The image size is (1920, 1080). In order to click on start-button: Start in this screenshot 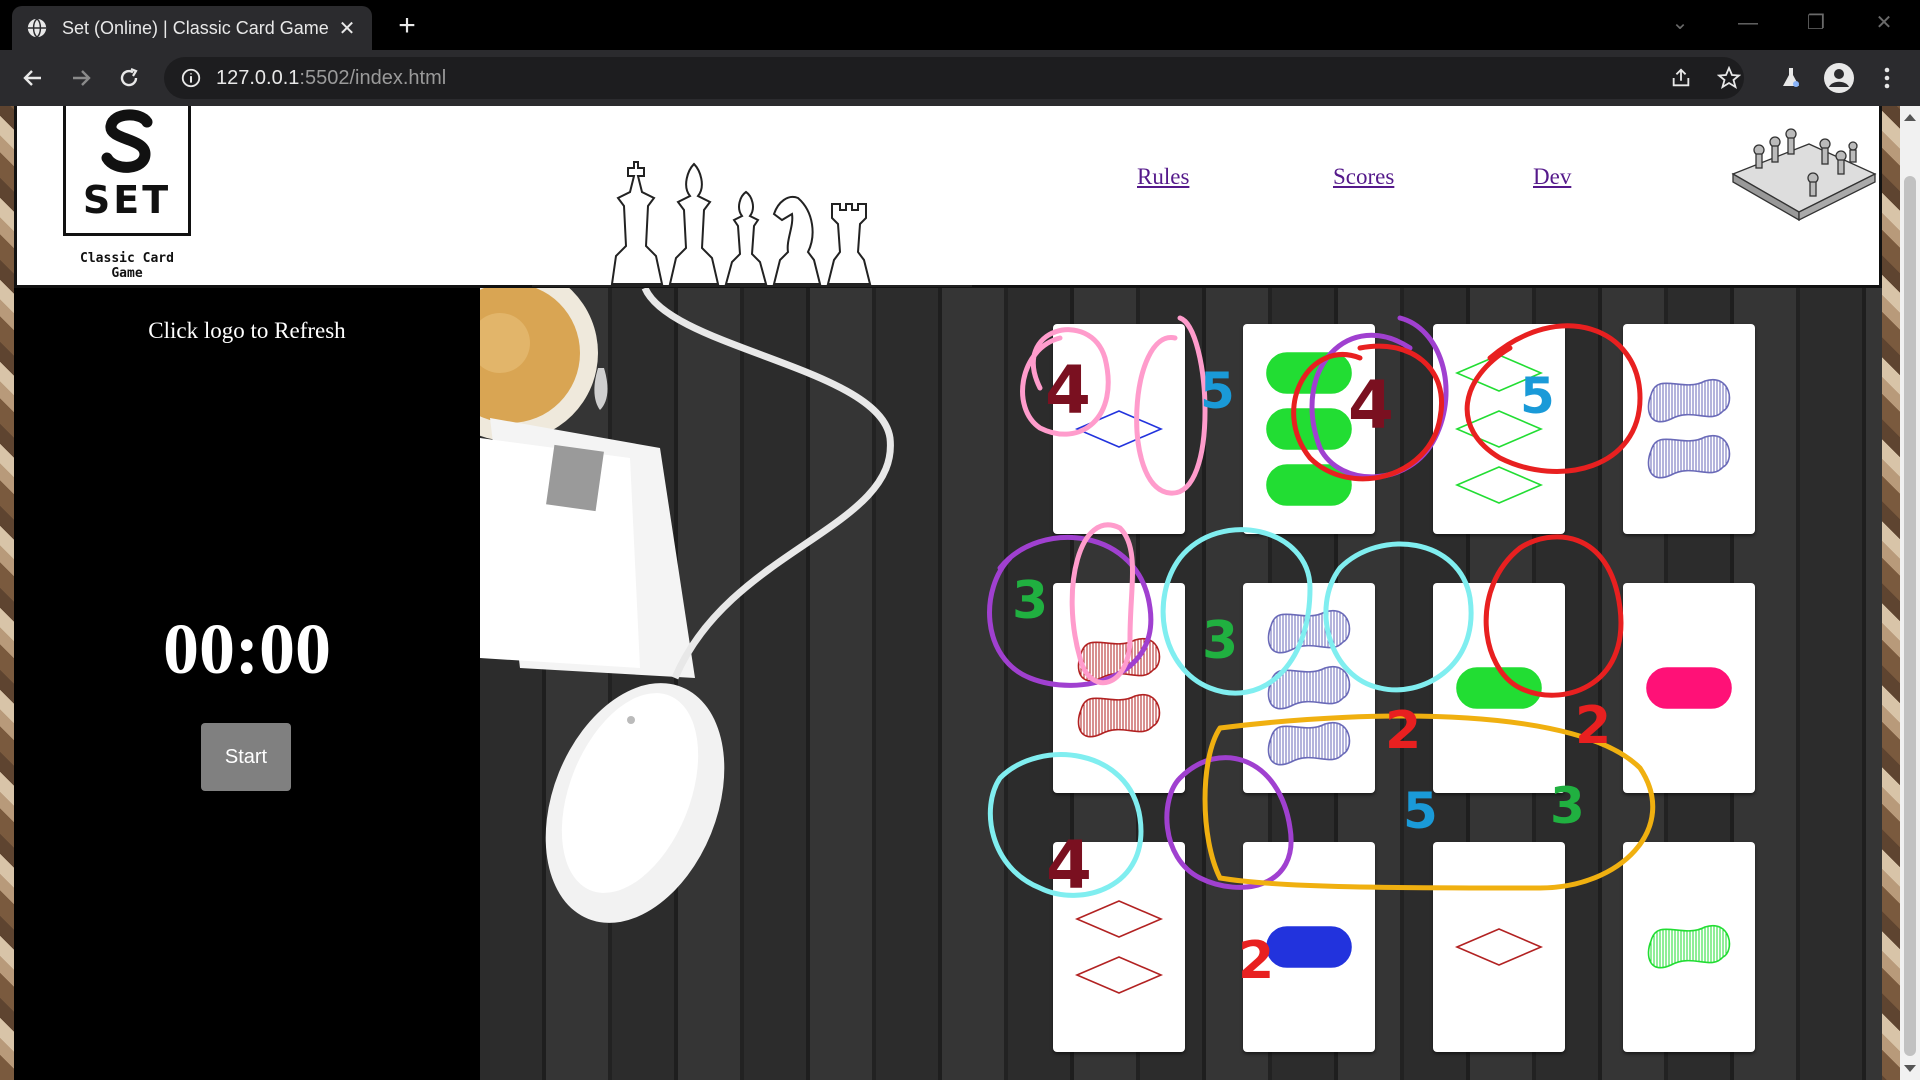, I will do `click(246, 757)`.